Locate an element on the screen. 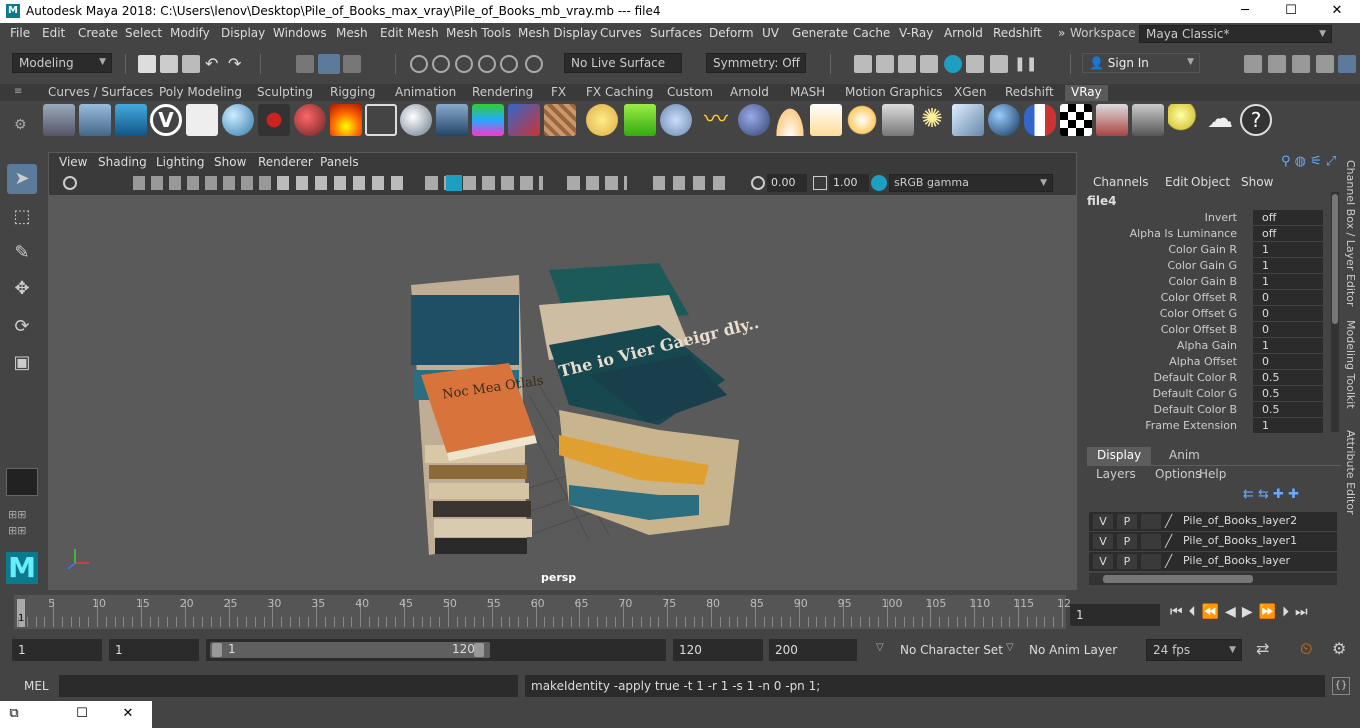 The image size is (1360, 728). symmetry-dropdown: Symmetry: Off is located at coordinates (756, 63).